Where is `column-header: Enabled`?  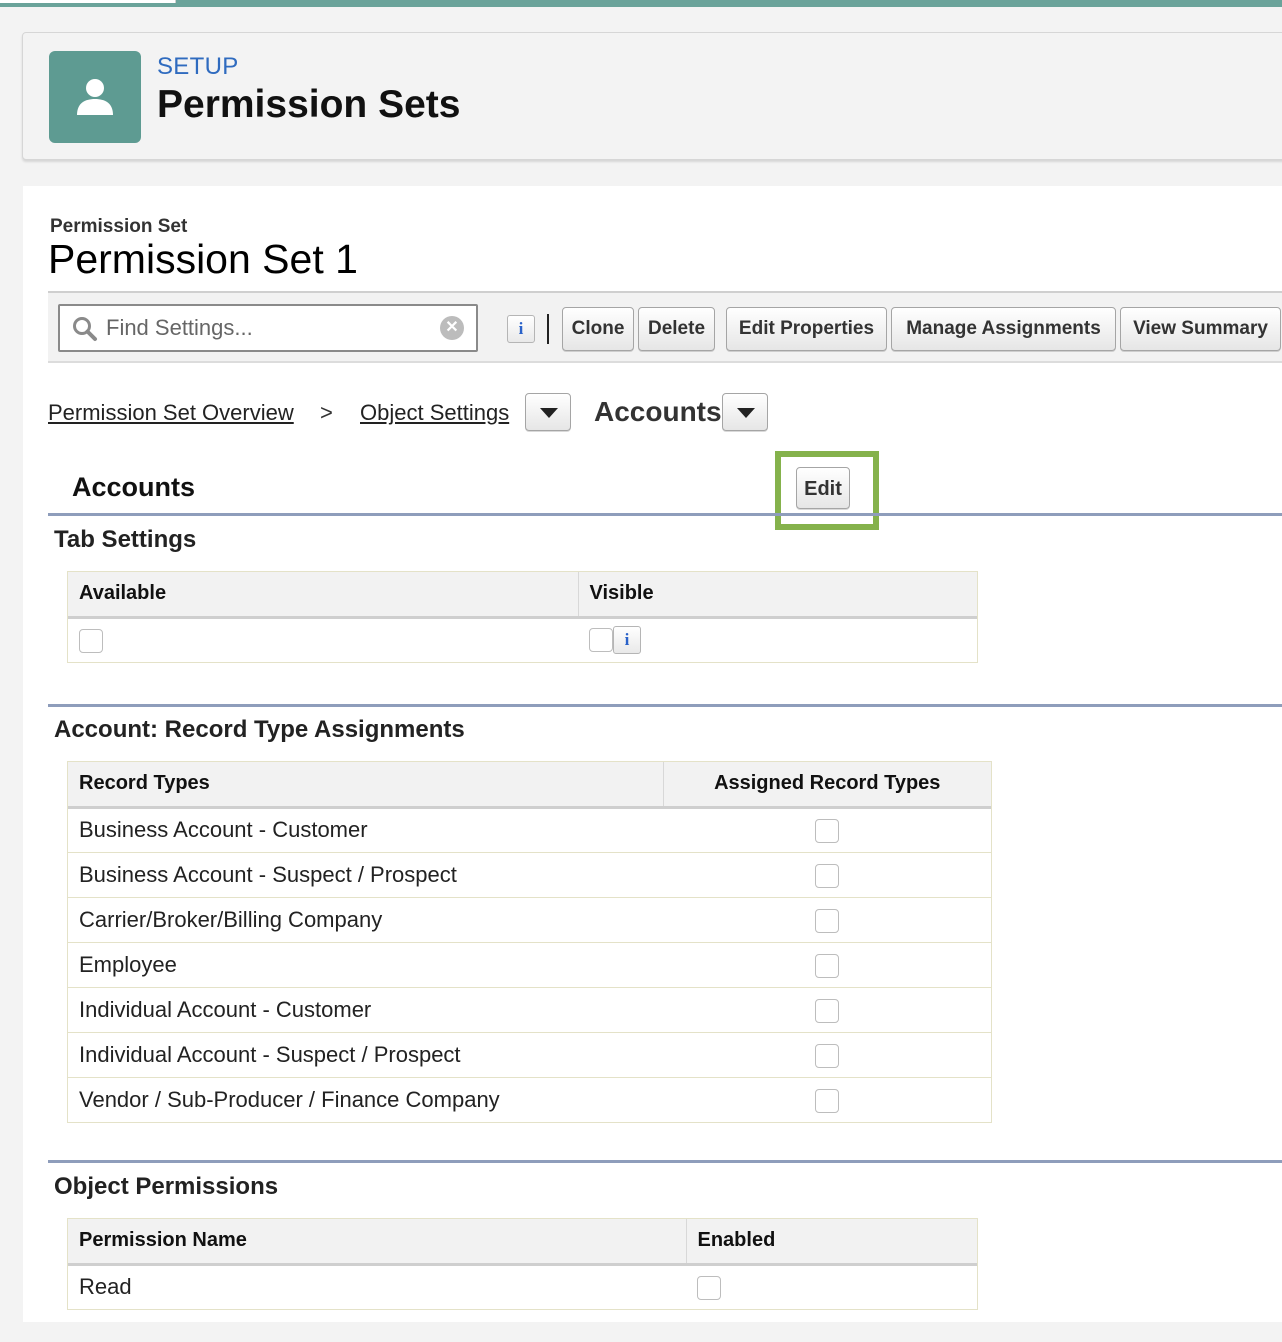 column-header: Enabled is located at coordinates (831, 1242).